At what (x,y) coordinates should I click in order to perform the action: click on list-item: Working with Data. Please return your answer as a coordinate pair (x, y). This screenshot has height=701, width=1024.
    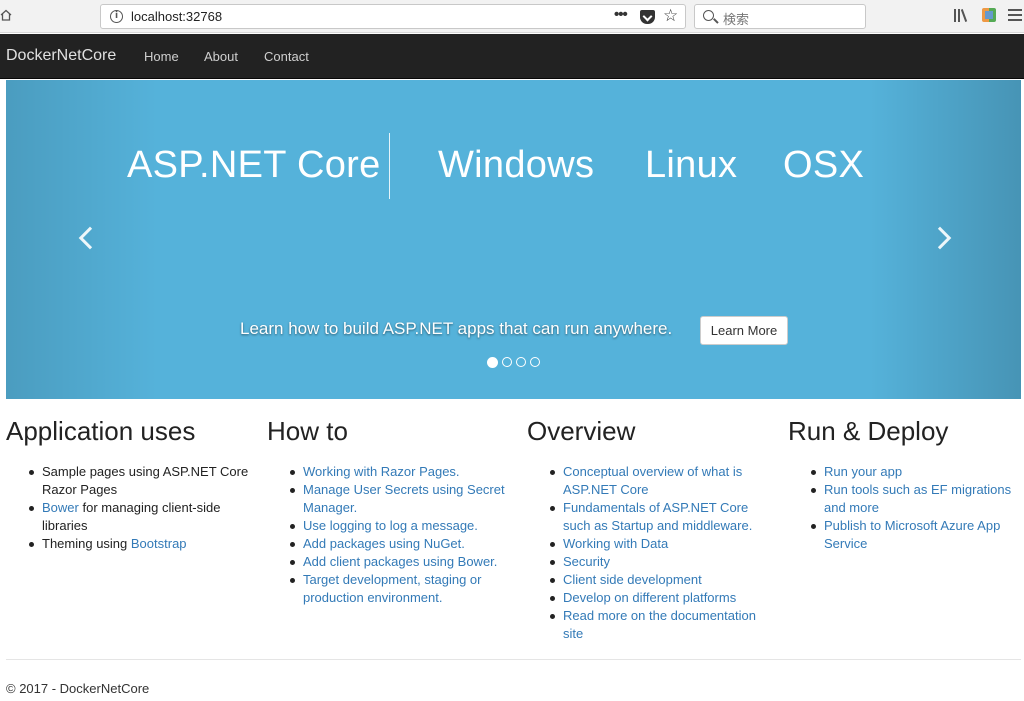
    Looking at the image, I should click on (663, 544).